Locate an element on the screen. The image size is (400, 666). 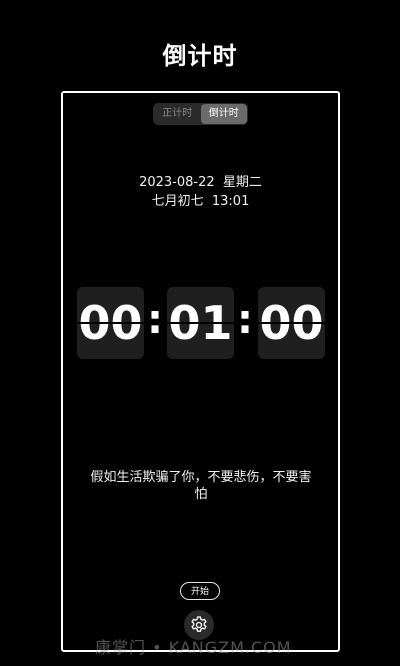
seconds-value: 00 is located at coordinates (291, 323).